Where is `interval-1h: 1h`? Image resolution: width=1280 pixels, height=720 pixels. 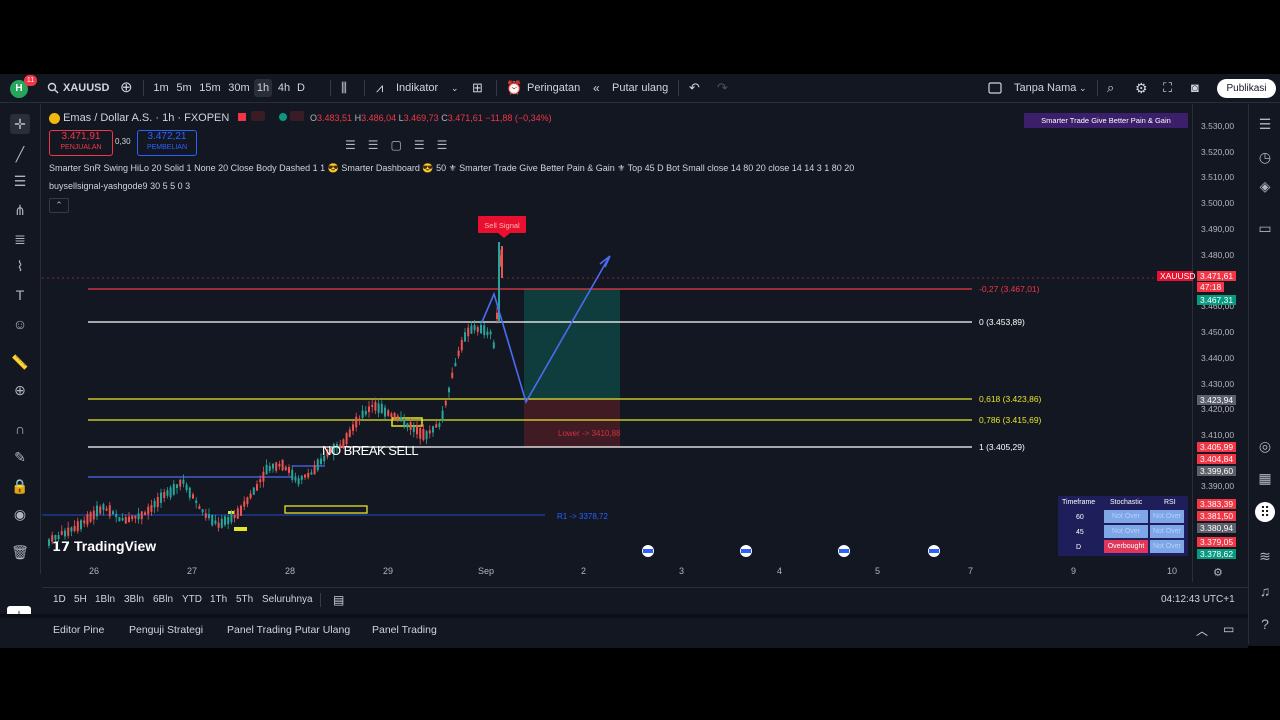
interval-1h: 1h is located at coordinates (263, 88).